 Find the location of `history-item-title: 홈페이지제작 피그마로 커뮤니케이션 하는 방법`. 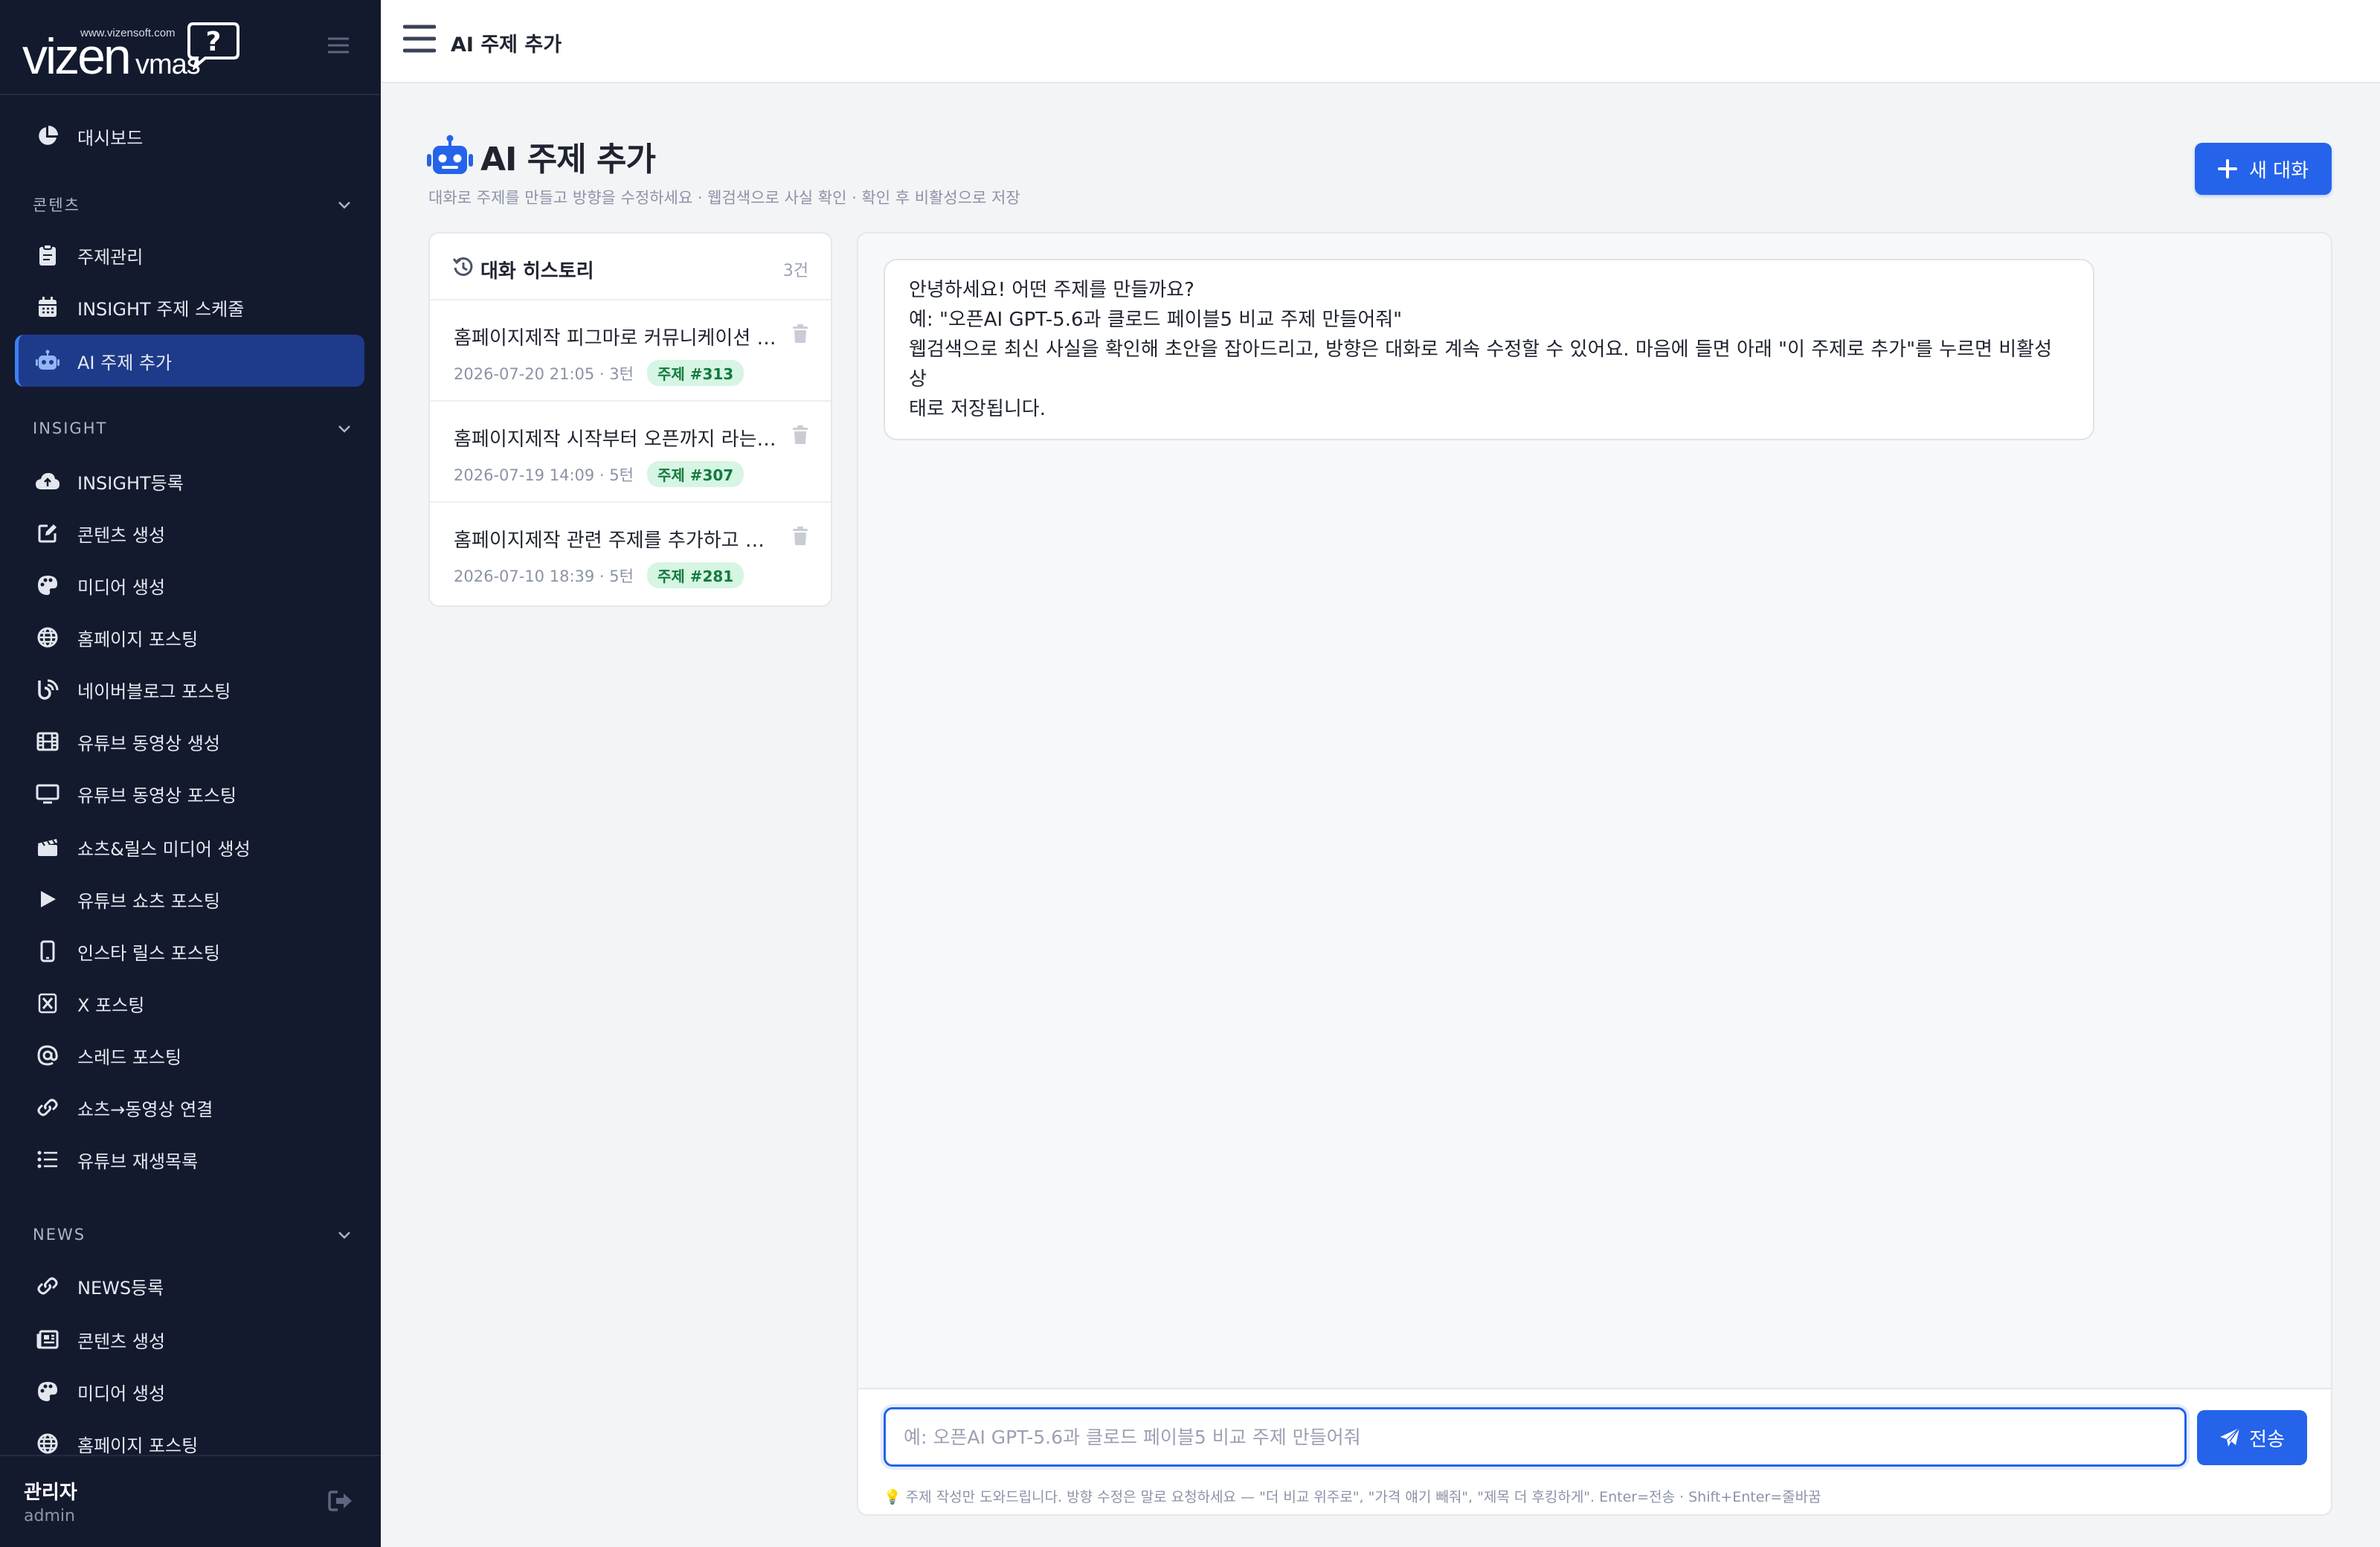

history-item-title: 홈페이지제작 피그마로 커뮤니케이션 하는 방법 is located at coordinates (618, 339).